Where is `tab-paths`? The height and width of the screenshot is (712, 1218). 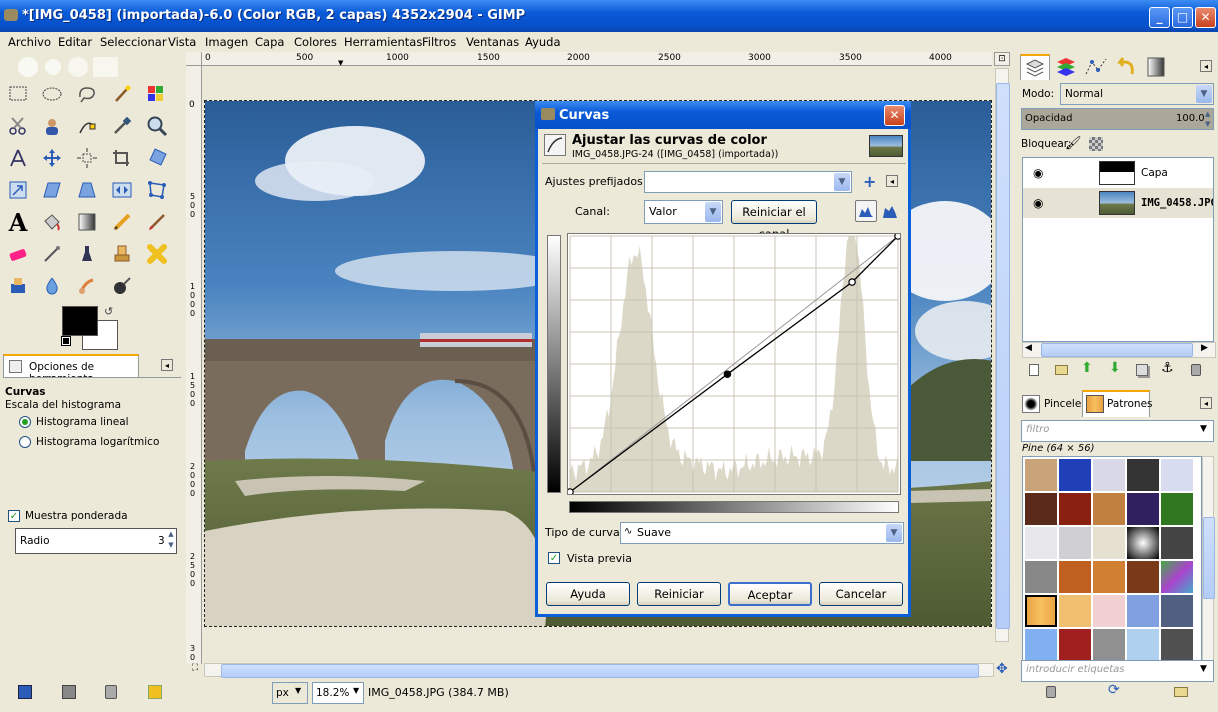 tab-paths is located at coordinates (1096, 68).